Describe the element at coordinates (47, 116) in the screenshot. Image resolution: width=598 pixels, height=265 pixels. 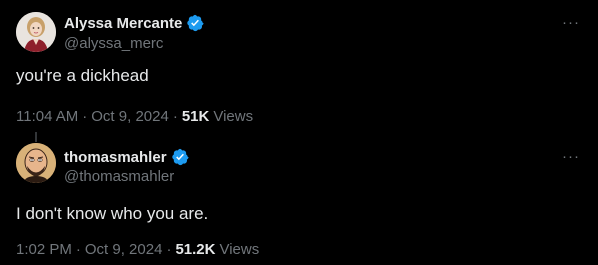
I see `tweet-time: 11:04 AM` at that location.